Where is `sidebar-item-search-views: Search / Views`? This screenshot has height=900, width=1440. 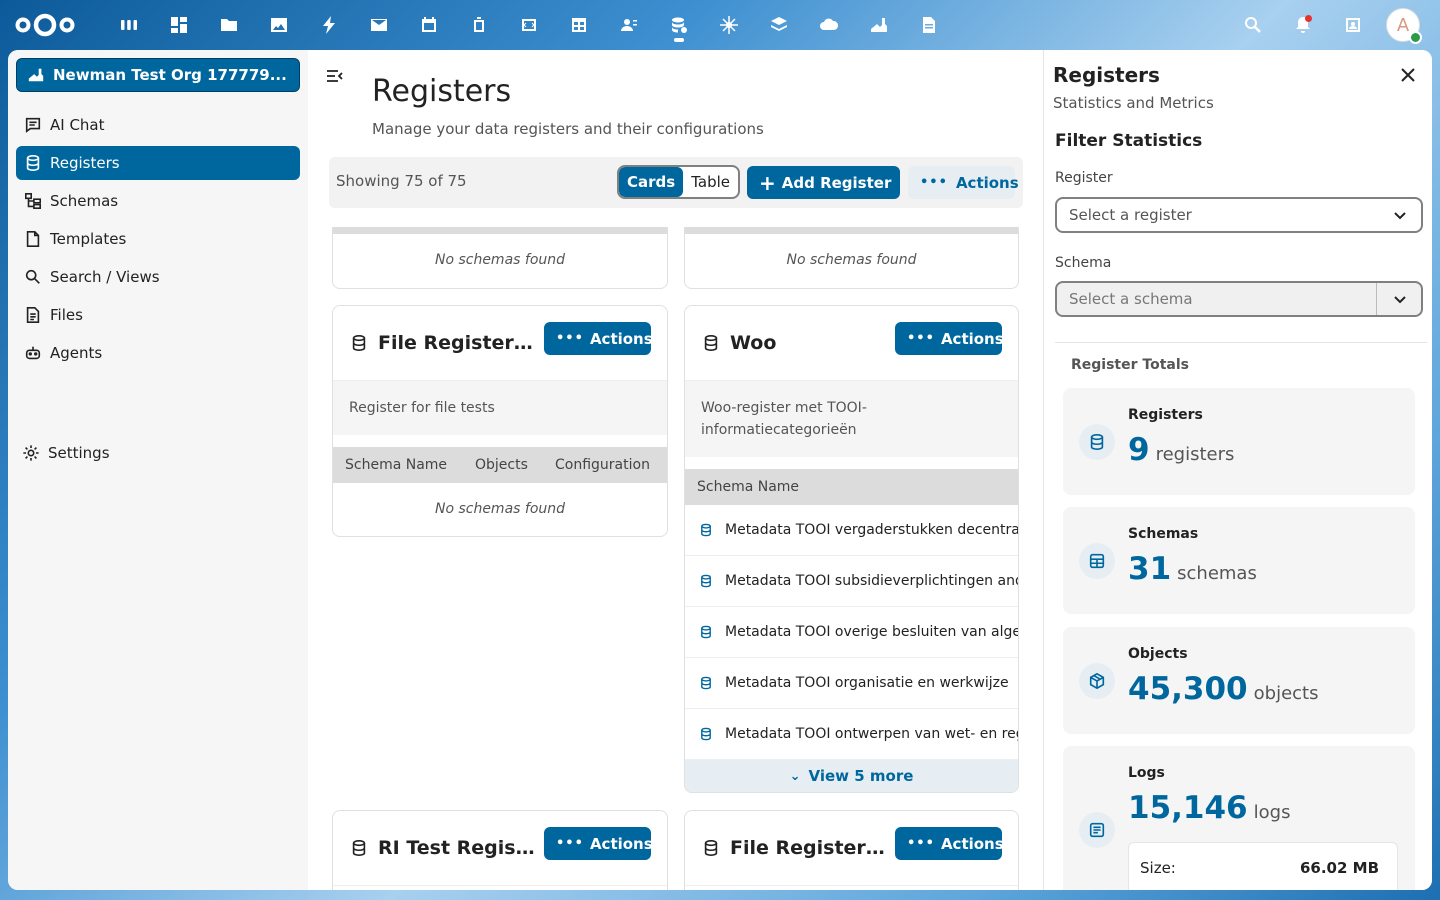 sidebar-item-search-views: Search / Views is located at coordinates (158, 277).